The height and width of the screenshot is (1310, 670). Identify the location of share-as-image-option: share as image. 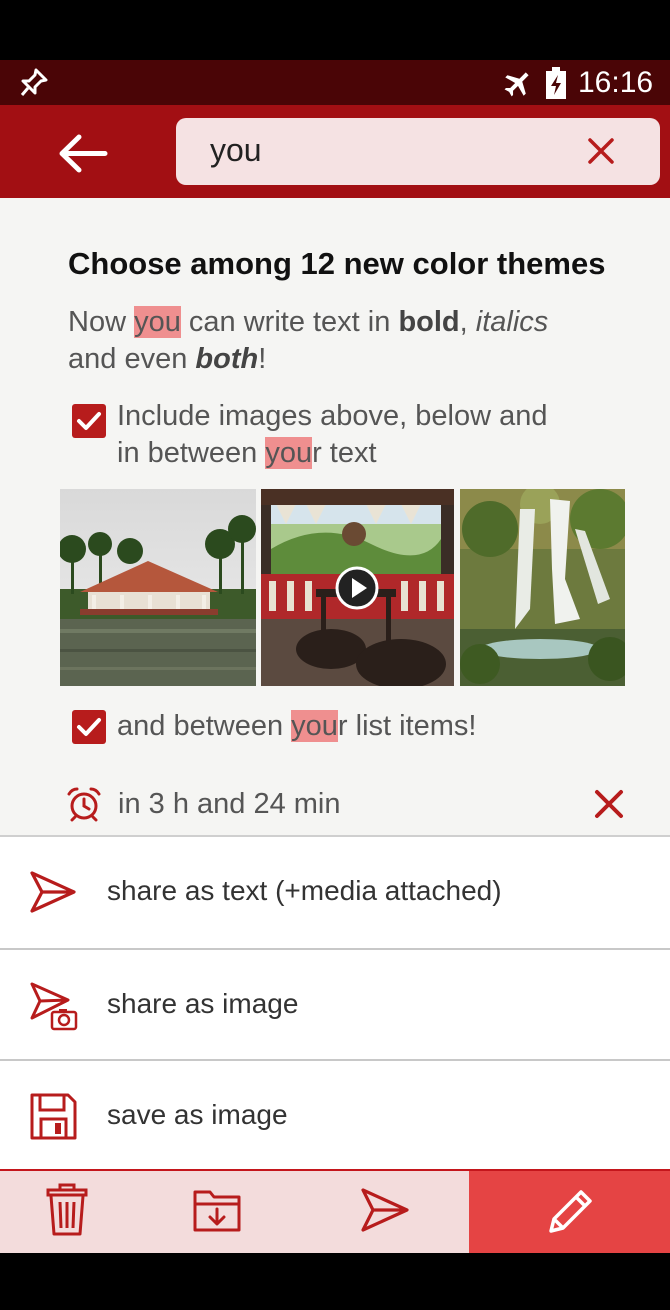
(335, 1005).